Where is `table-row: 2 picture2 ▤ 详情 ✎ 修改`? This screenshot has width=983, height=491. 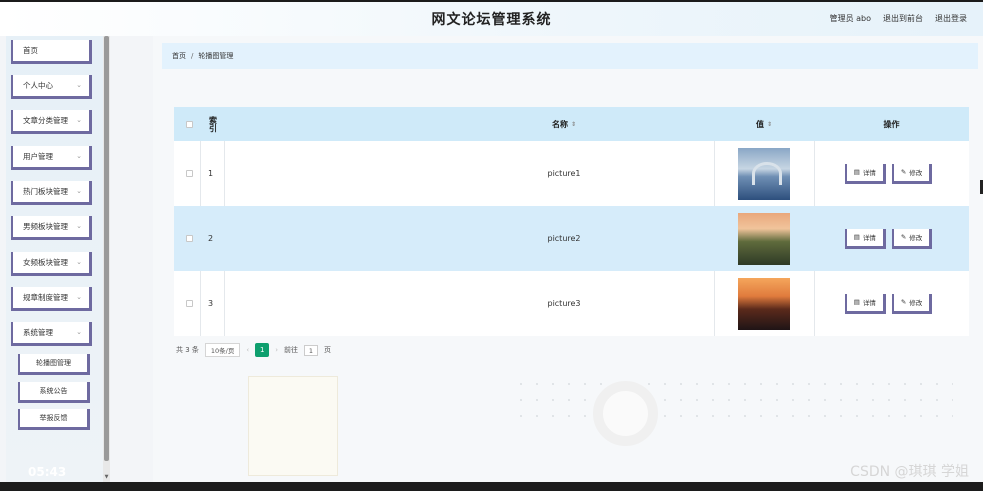
table-row: 2 picture2 ▤ 详情 ✎ 修改 is located at coordinates (571, 238).